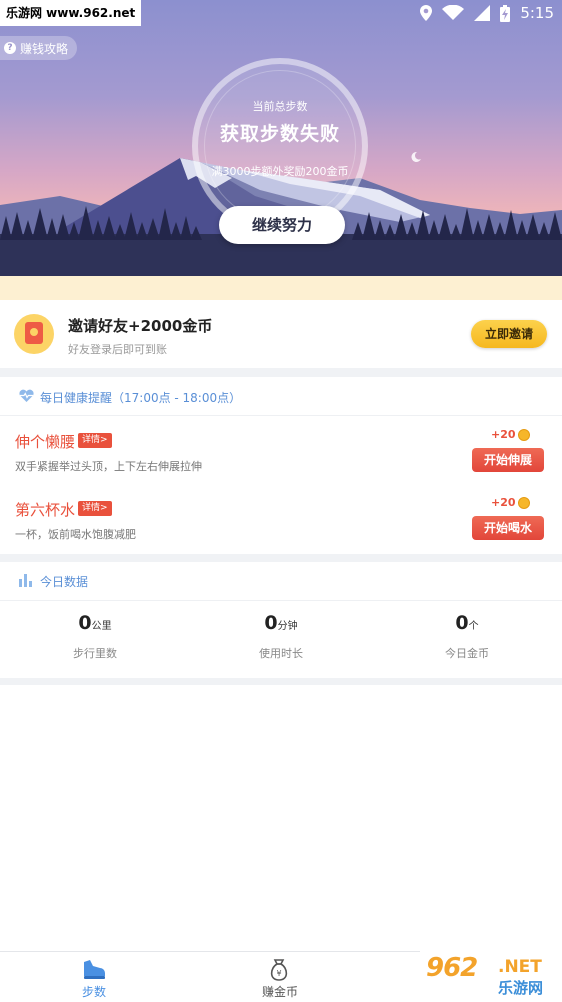  I want to click on today-data-header: 今日数据, so click(281, 581).